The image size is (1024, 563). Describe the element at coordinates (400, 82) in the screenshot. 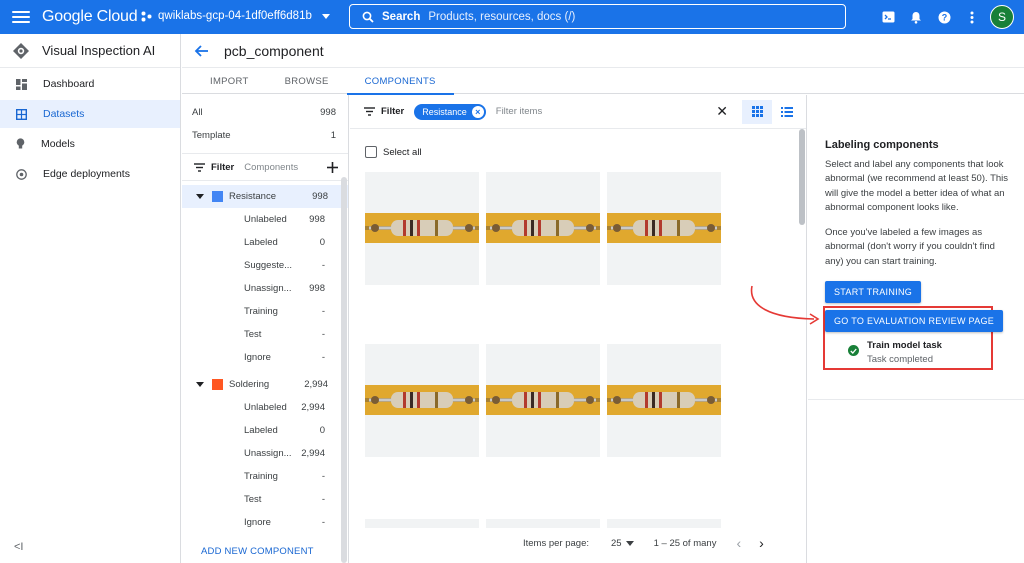

I see `tab-components: COMPONENTS` at that location.